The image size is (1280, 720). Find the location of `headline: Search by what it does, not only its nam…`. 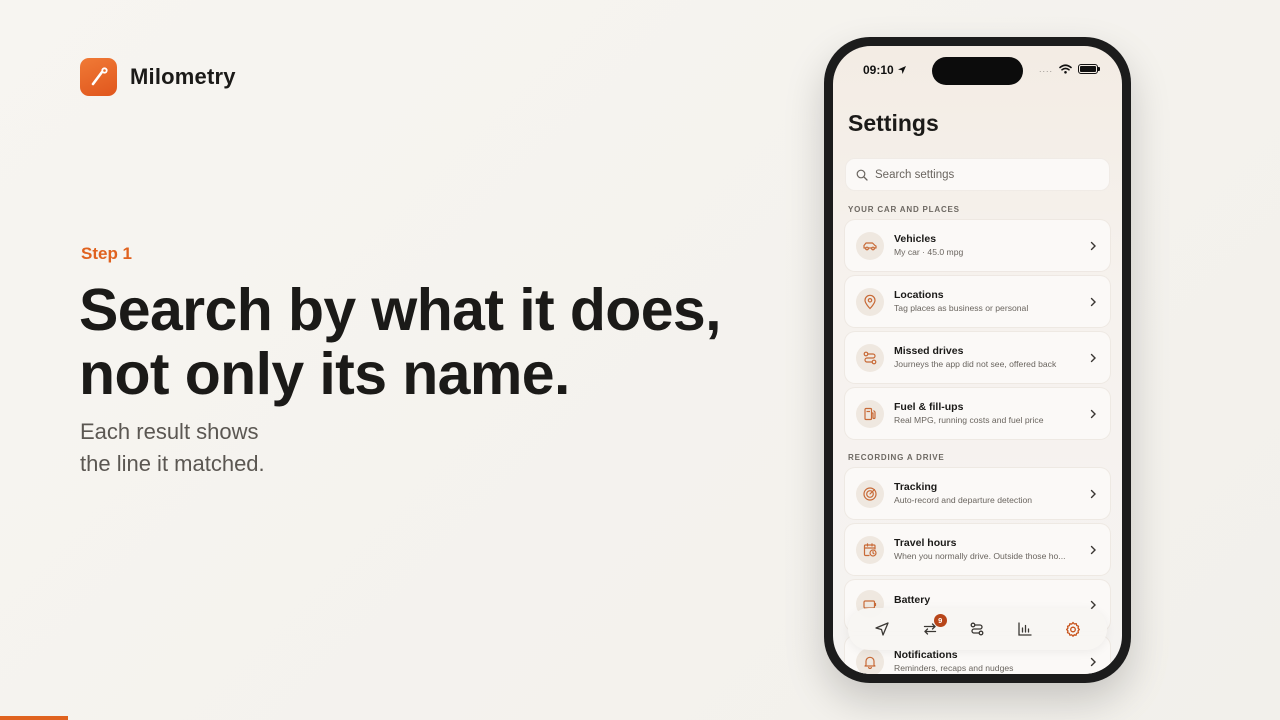

headline: Search by what it does, not only its nam… is located at coordinates (429, 342).